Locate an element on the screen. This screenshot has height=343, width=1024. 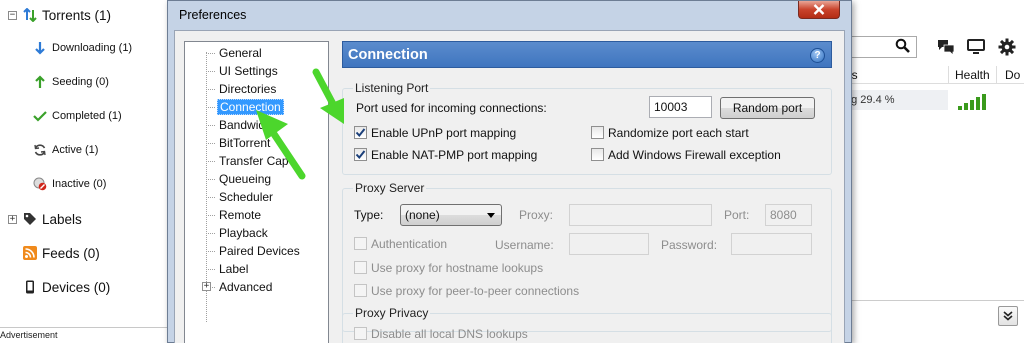
close-icon is located at coordinates (819, 9).